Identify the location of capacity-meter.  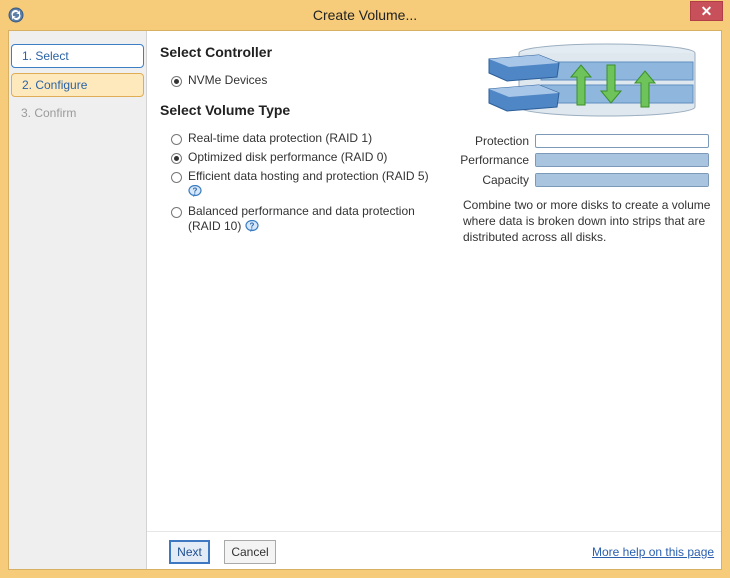
(622, 180).